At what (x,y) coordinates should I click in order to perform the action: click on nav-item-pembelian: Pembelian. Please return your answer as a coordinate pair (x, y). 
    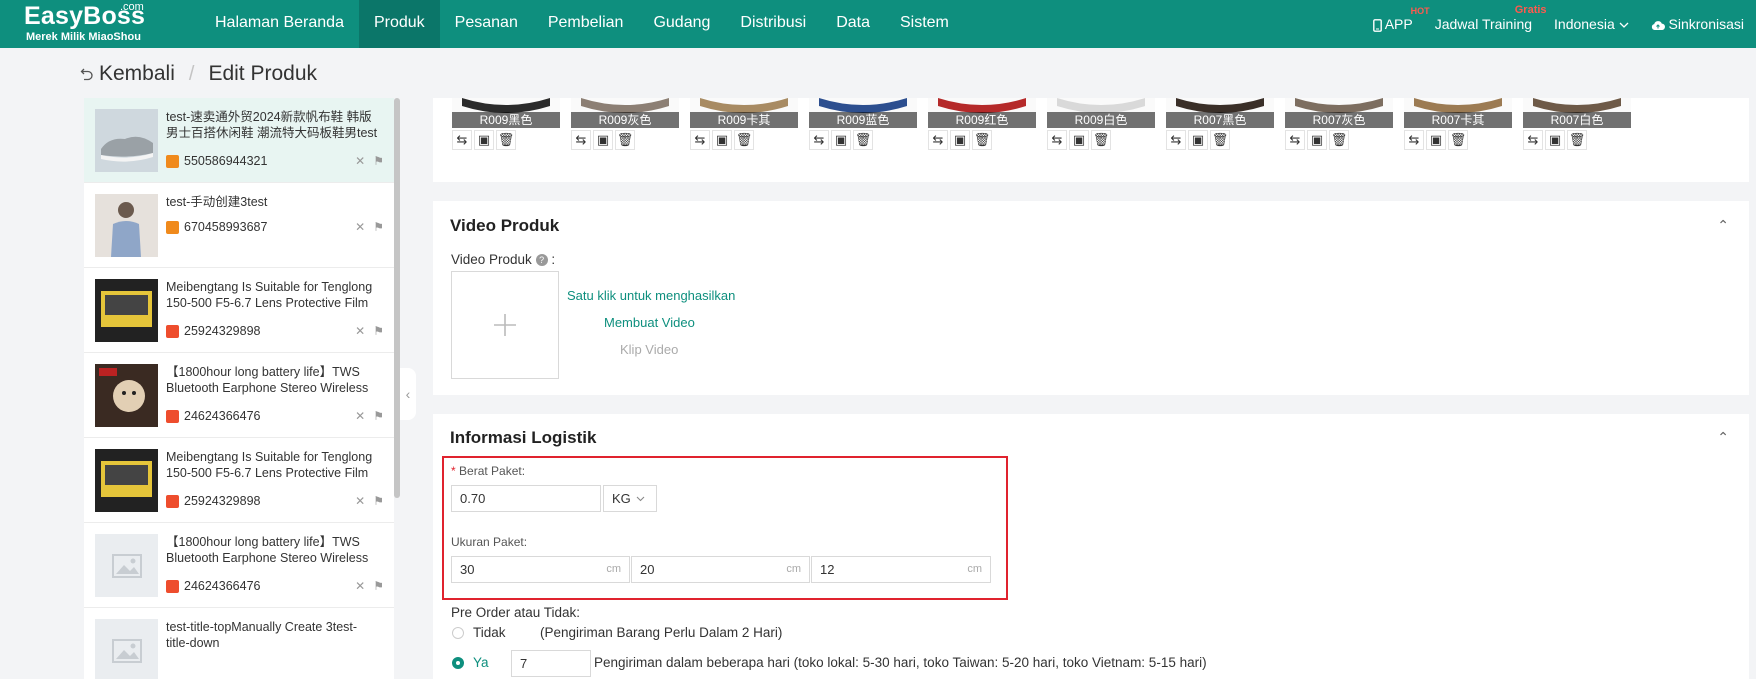
    Looking at the image, I should click on (586, 24).